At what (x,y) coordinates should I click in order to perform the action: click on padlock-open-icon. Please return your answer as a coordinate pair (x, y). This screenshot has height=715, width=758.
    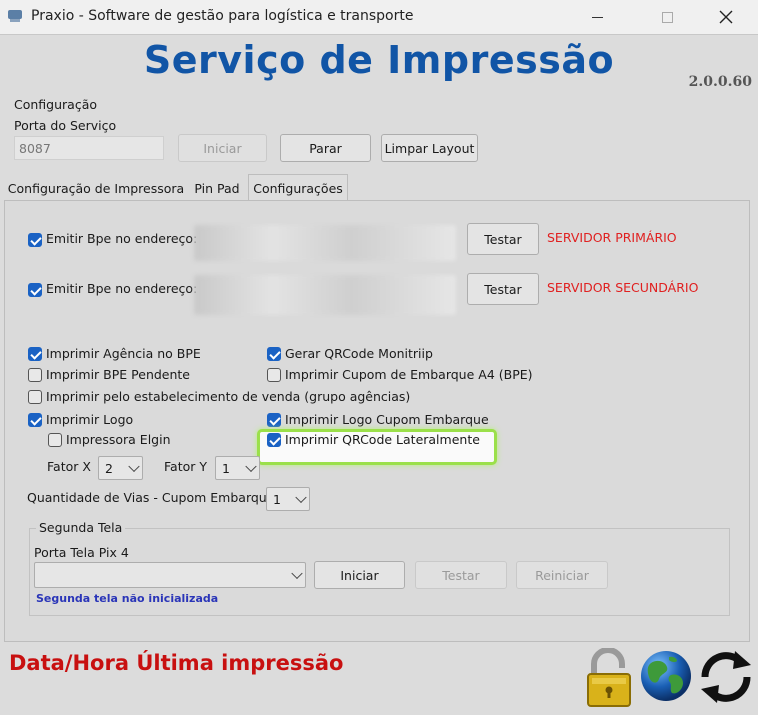
    Looking at the image, I should click on (609, 678).